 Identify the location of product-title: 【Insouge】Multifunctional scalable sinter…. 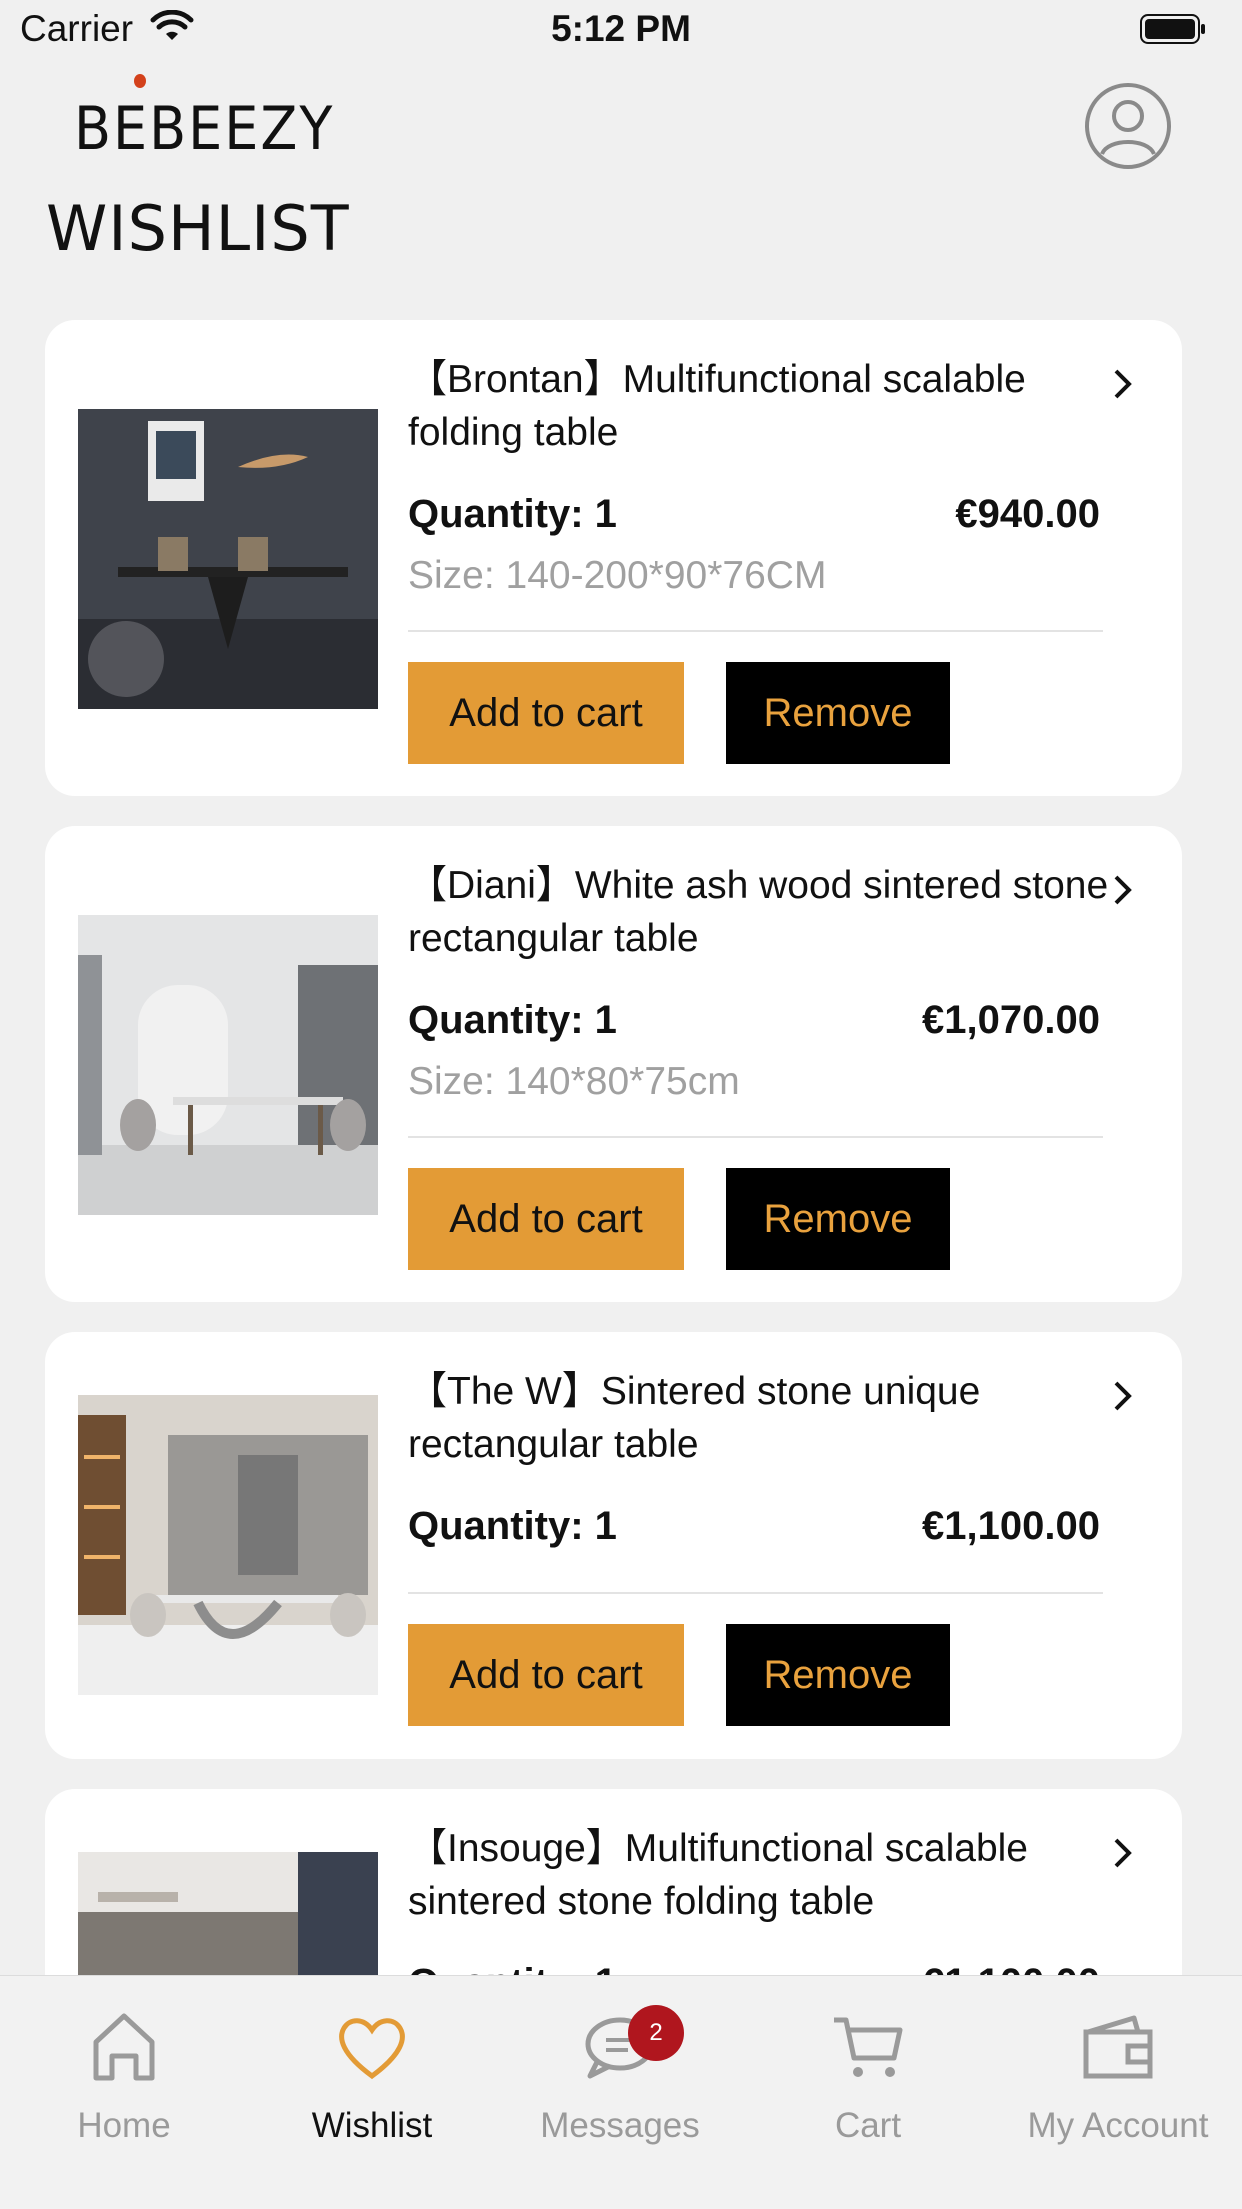
(768, 1875).